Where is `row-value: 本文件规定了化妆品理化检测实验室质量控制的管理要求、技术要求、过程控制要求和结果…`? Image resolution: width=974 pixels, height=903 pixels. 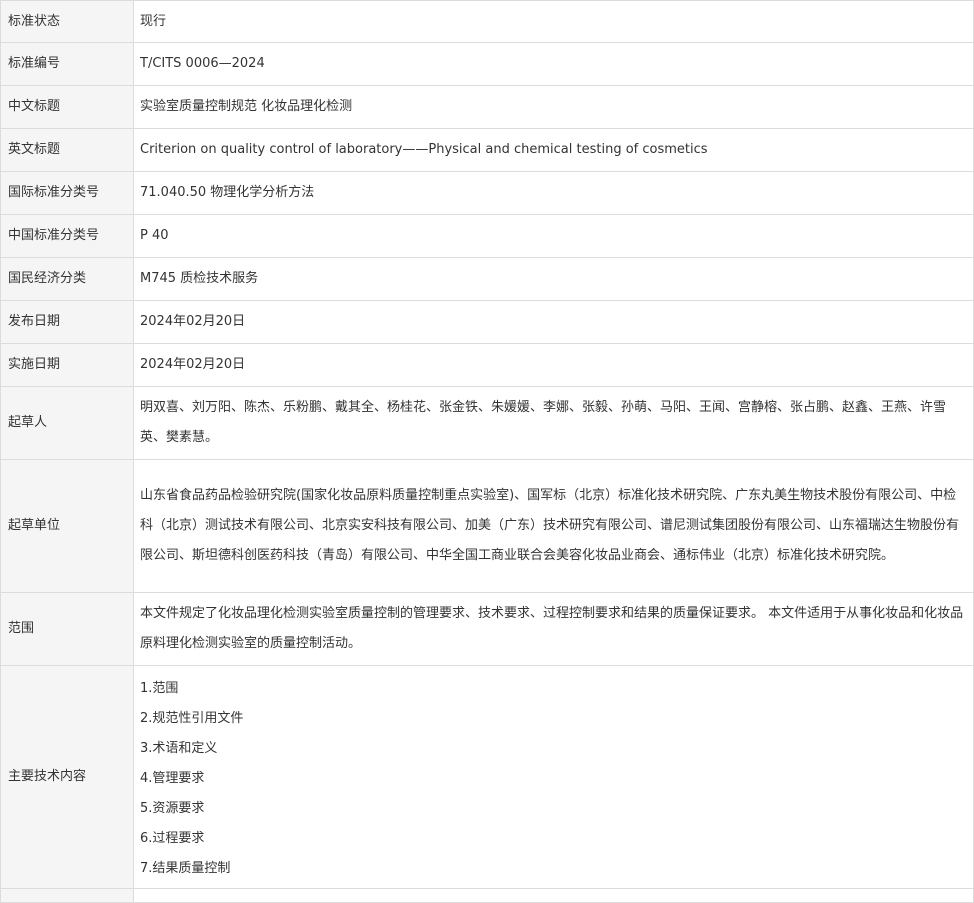
row-value: 本文件规定了化妆品理化检测实验室质量控制的管理要求、技术要求、过程控制要求和结果… is located at coordinates (553, 629).